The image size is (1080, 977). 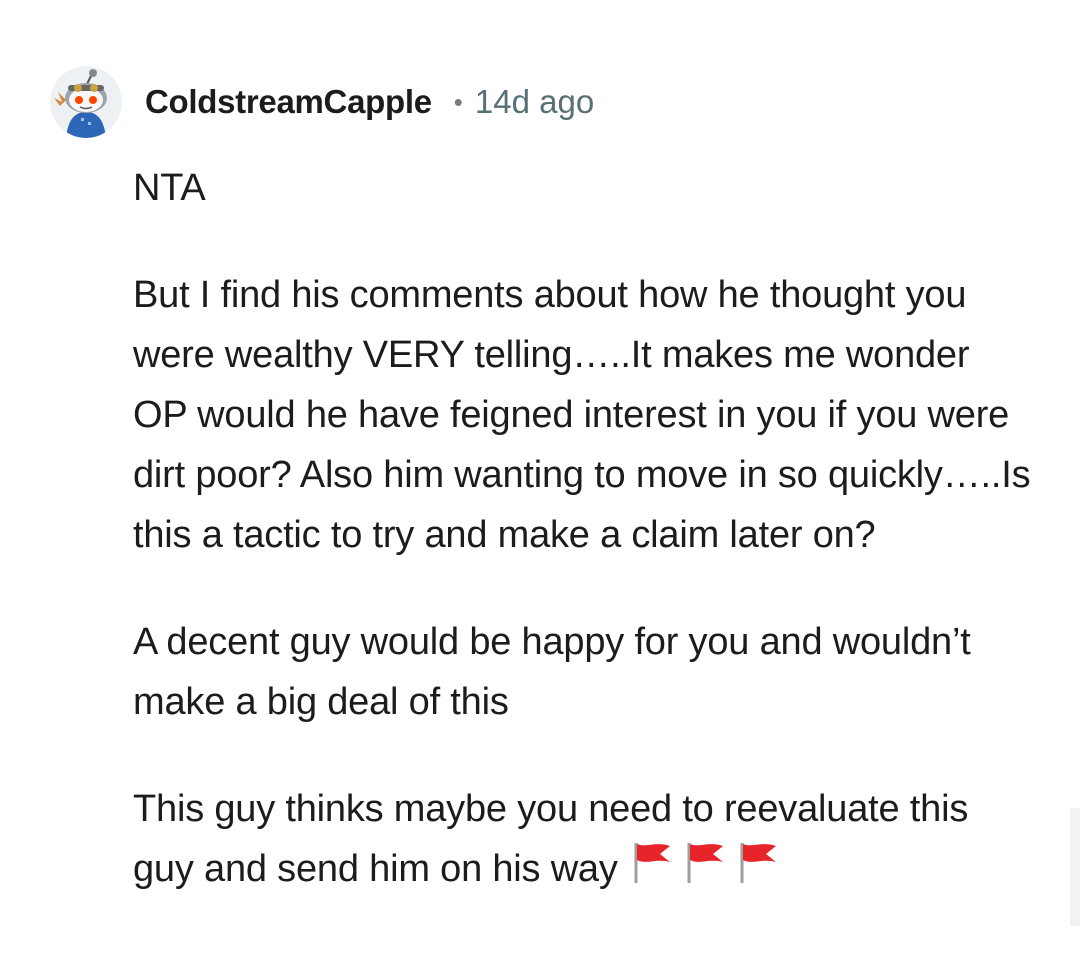 What do you see at coordinates (1075, 867) in the screenshot?
I see `scrollbar-track` at bounding box center [1075, 867].